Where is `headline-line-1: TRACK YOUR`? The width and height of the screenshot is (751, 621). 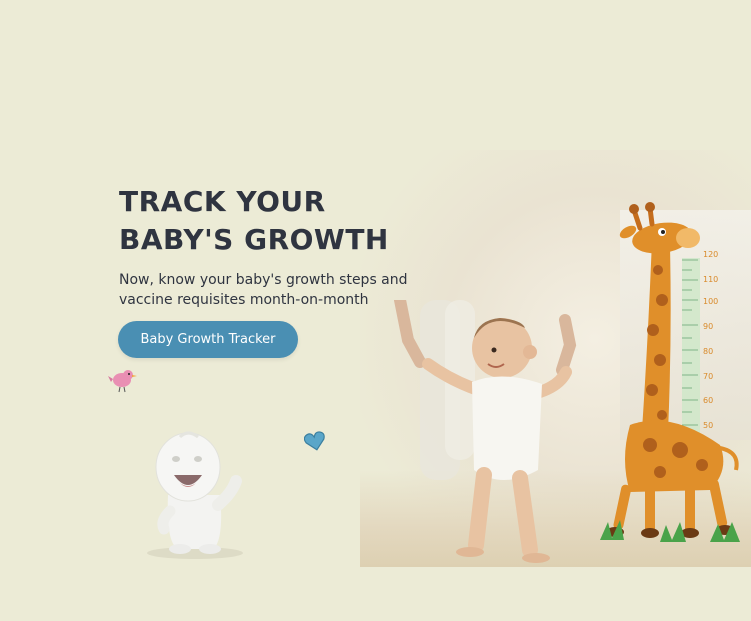
headline-line-1: TRACK YOUR is located at coordinates (222, 201).